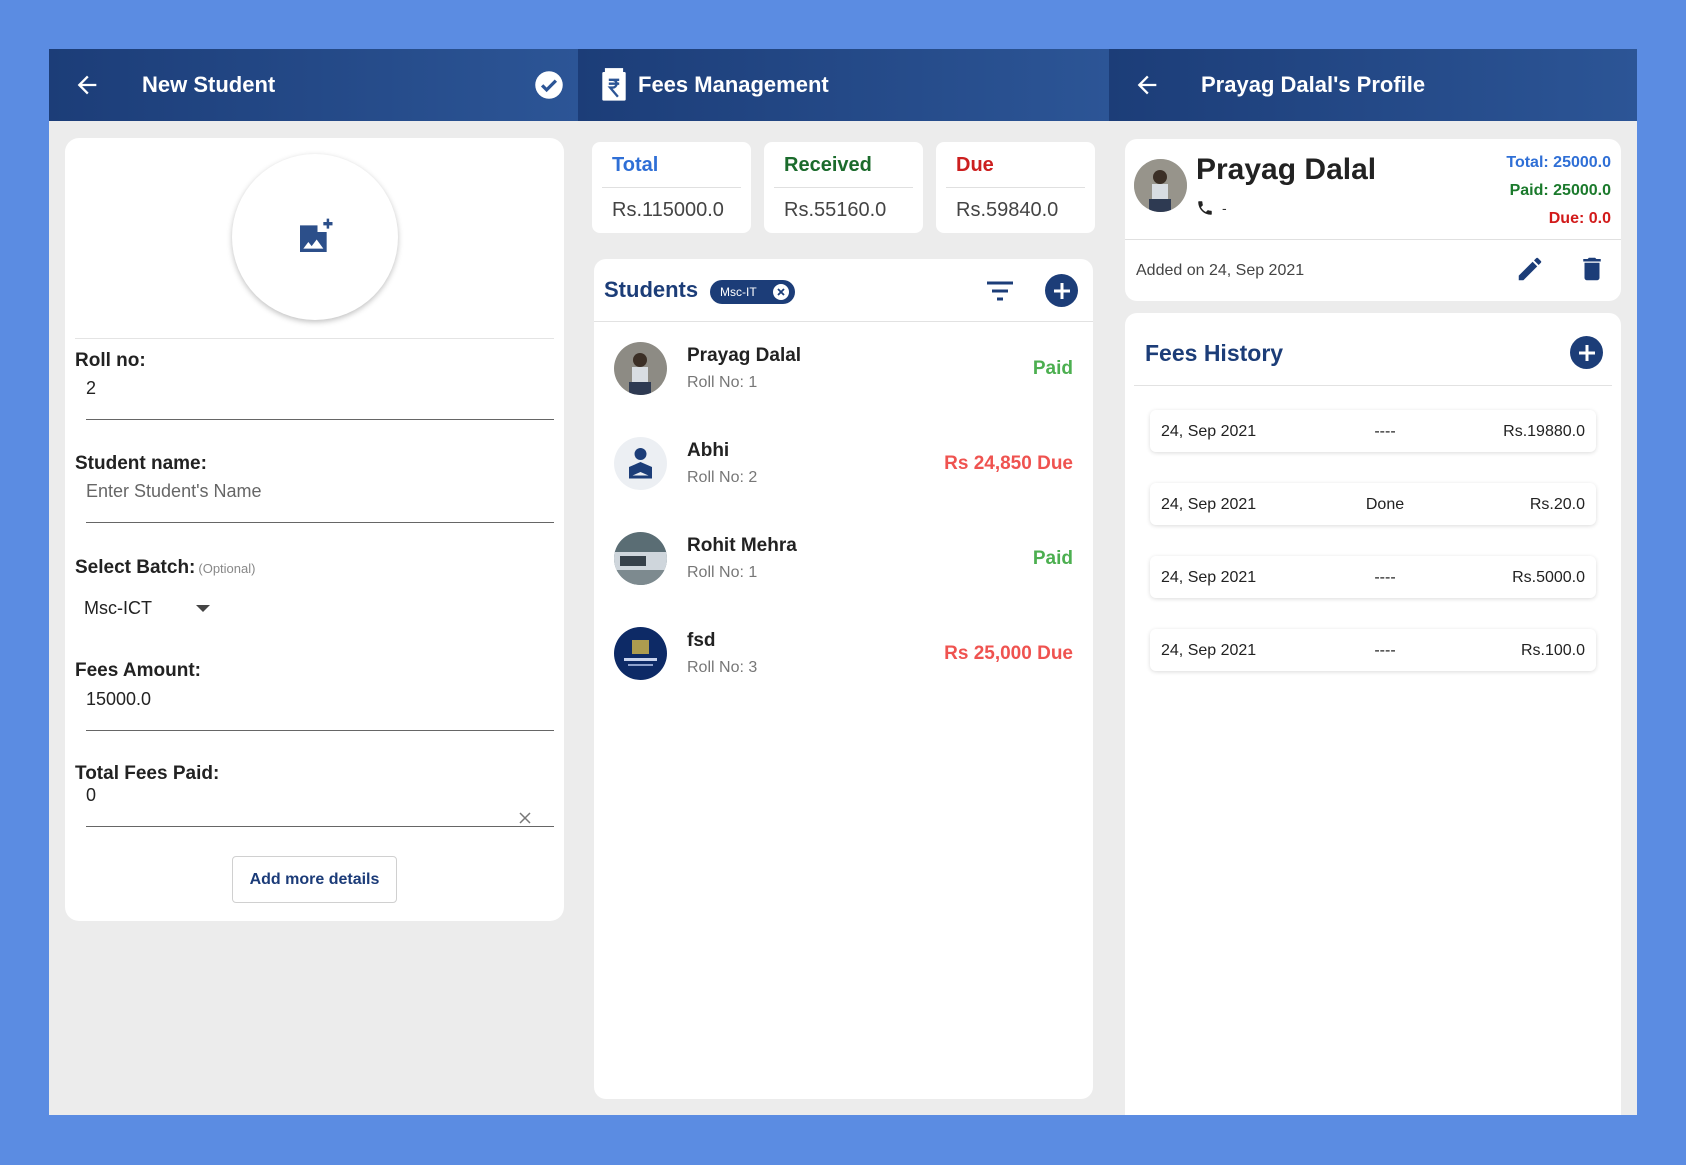 Image resolution: width=1686 pixels, height=1165 pixels. I want to click on delete-icon, so click(1592, 269).